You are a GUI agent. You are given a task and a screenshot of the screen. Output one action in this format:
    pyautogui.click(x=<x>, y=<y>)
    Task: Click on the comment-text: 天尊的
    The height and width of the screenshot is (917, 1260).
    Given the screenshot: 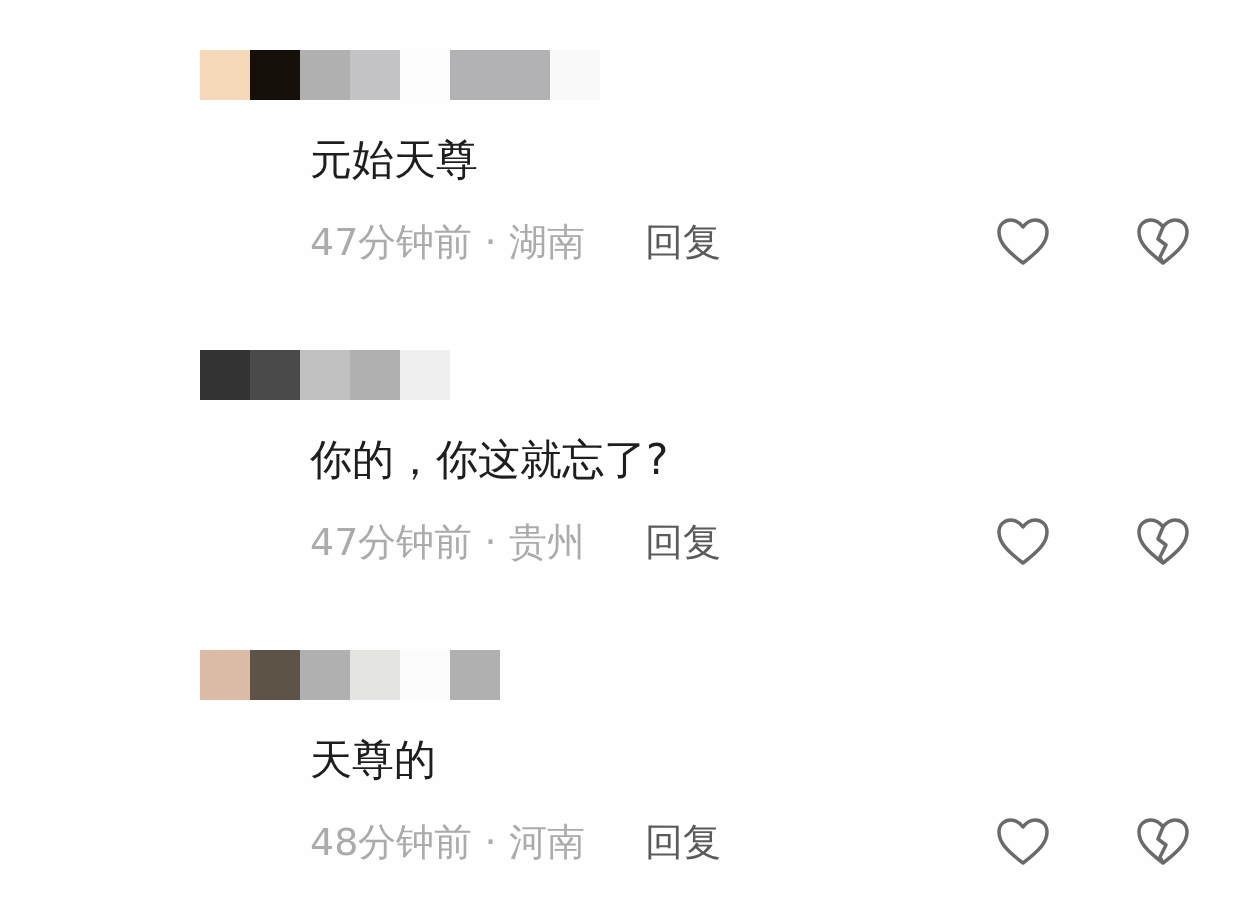 What is the action you would take?
    pyautogui.click(x=373, y=760)
    